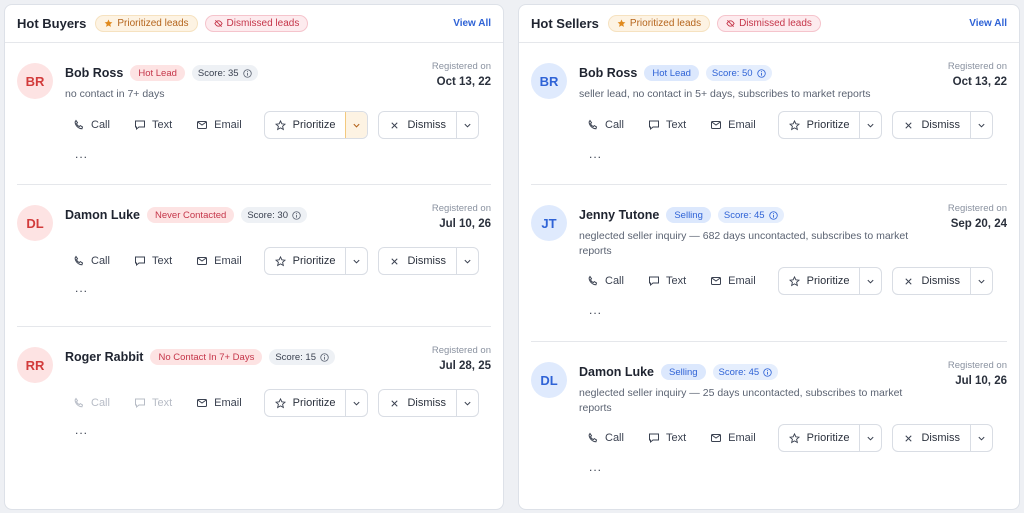 Image resolution: width=1024 pixels, height=513 pixels. Describe the element at coordinates (653, 281) in the screenshot. I see `chat-icon` at that location.